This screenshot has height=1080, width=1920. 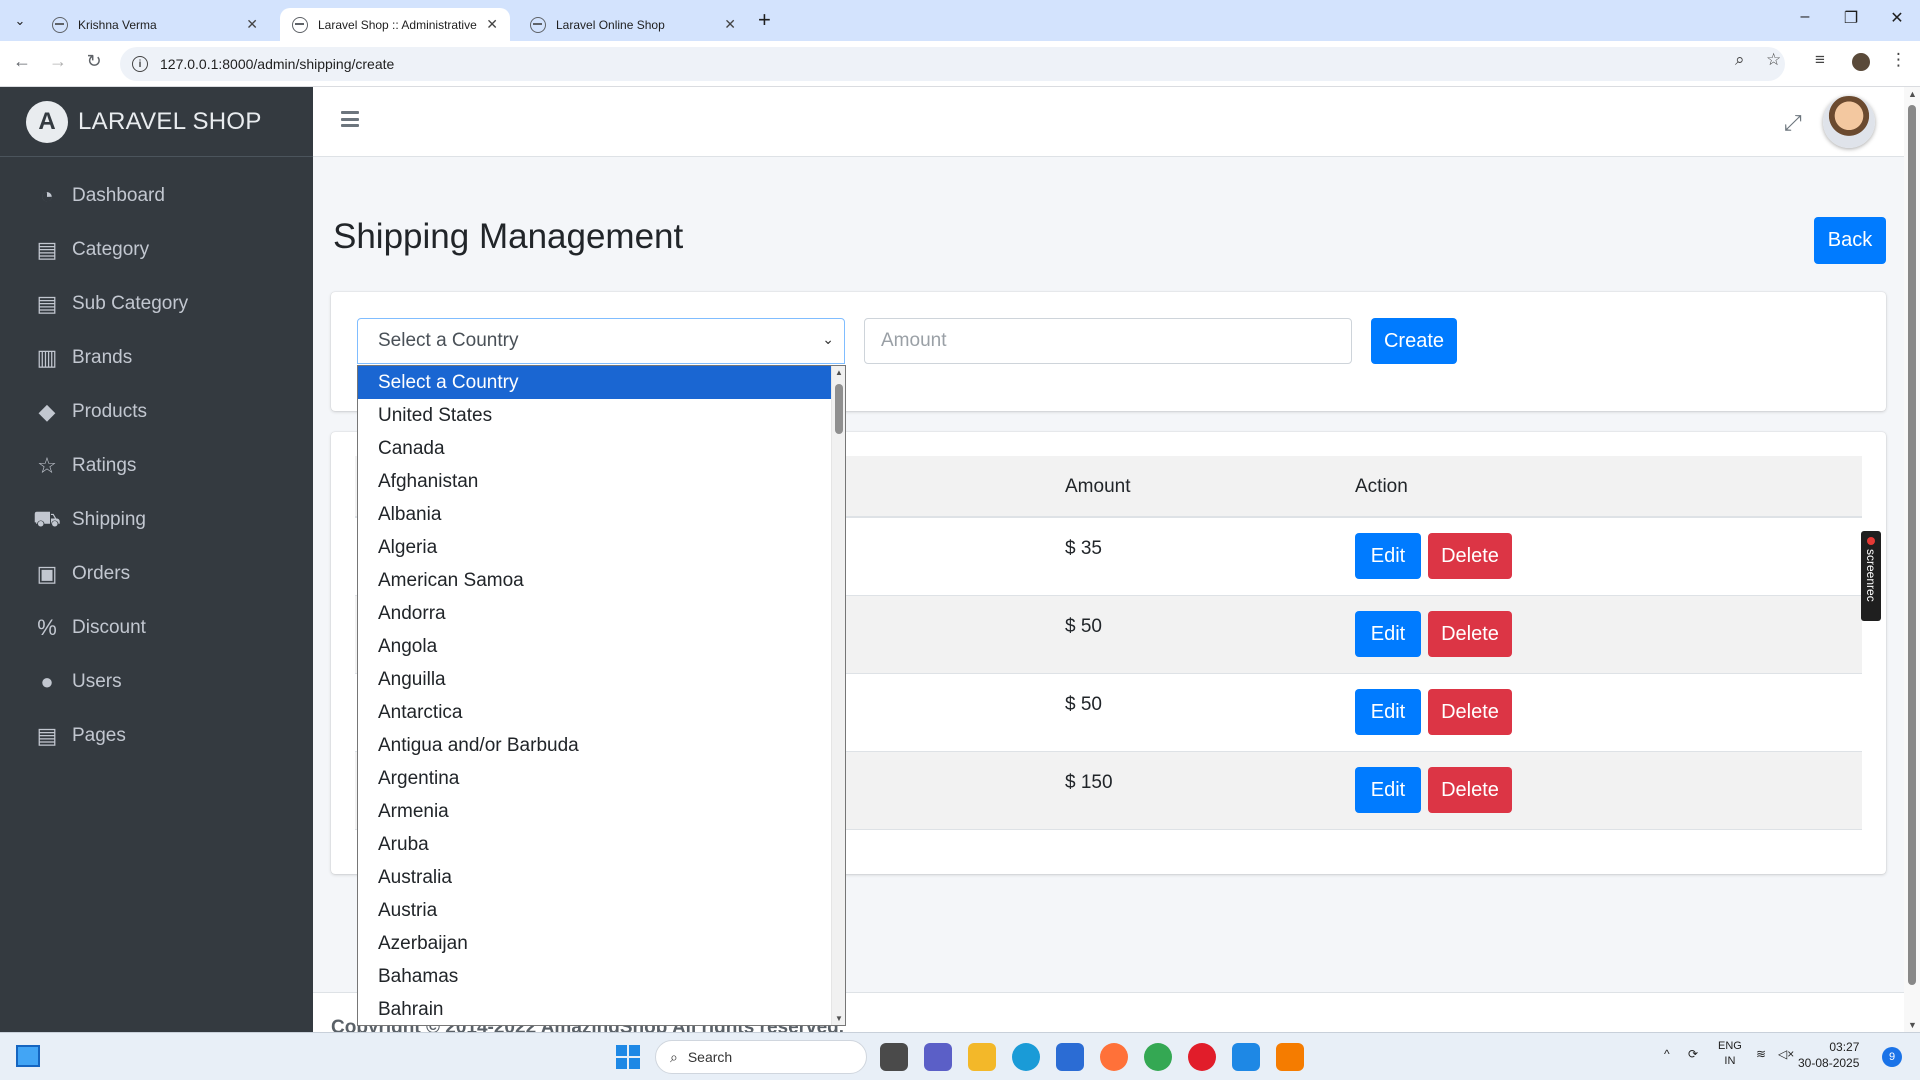 I want to click on create-button: Create, so click(x=1414, y=341).